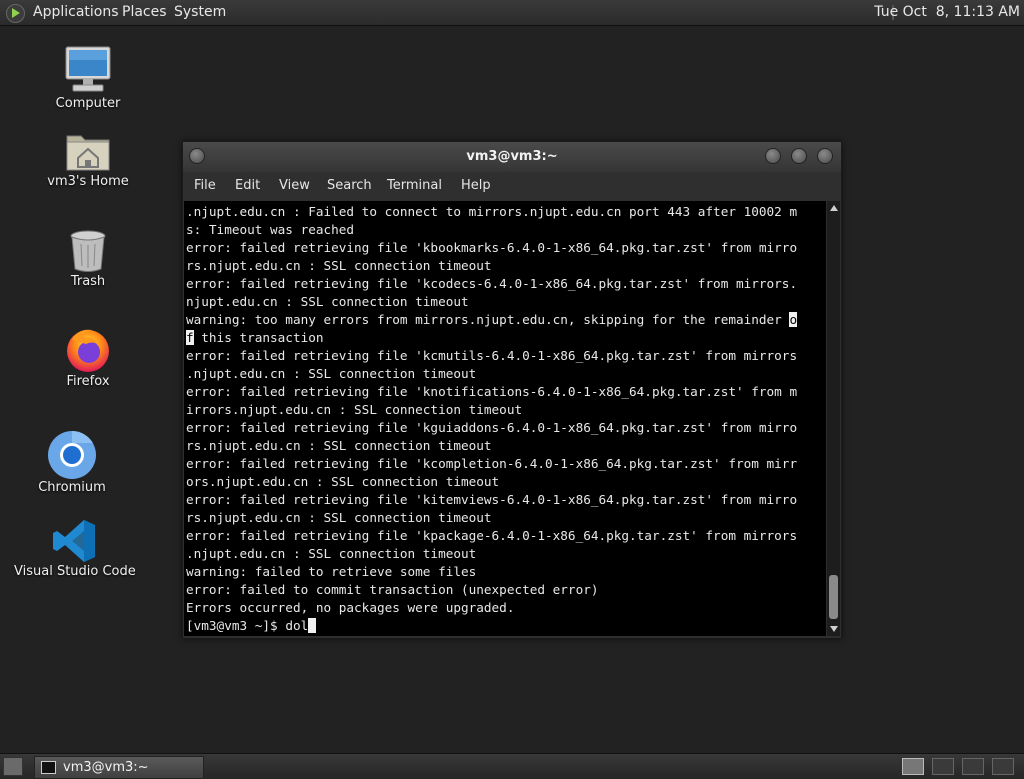 The height and width of the screenshot is (779, 1024). Describe the element at coordinates (270, 229) in the screenshot. I see `terminal-line: s: Timeout was reached` at that location.